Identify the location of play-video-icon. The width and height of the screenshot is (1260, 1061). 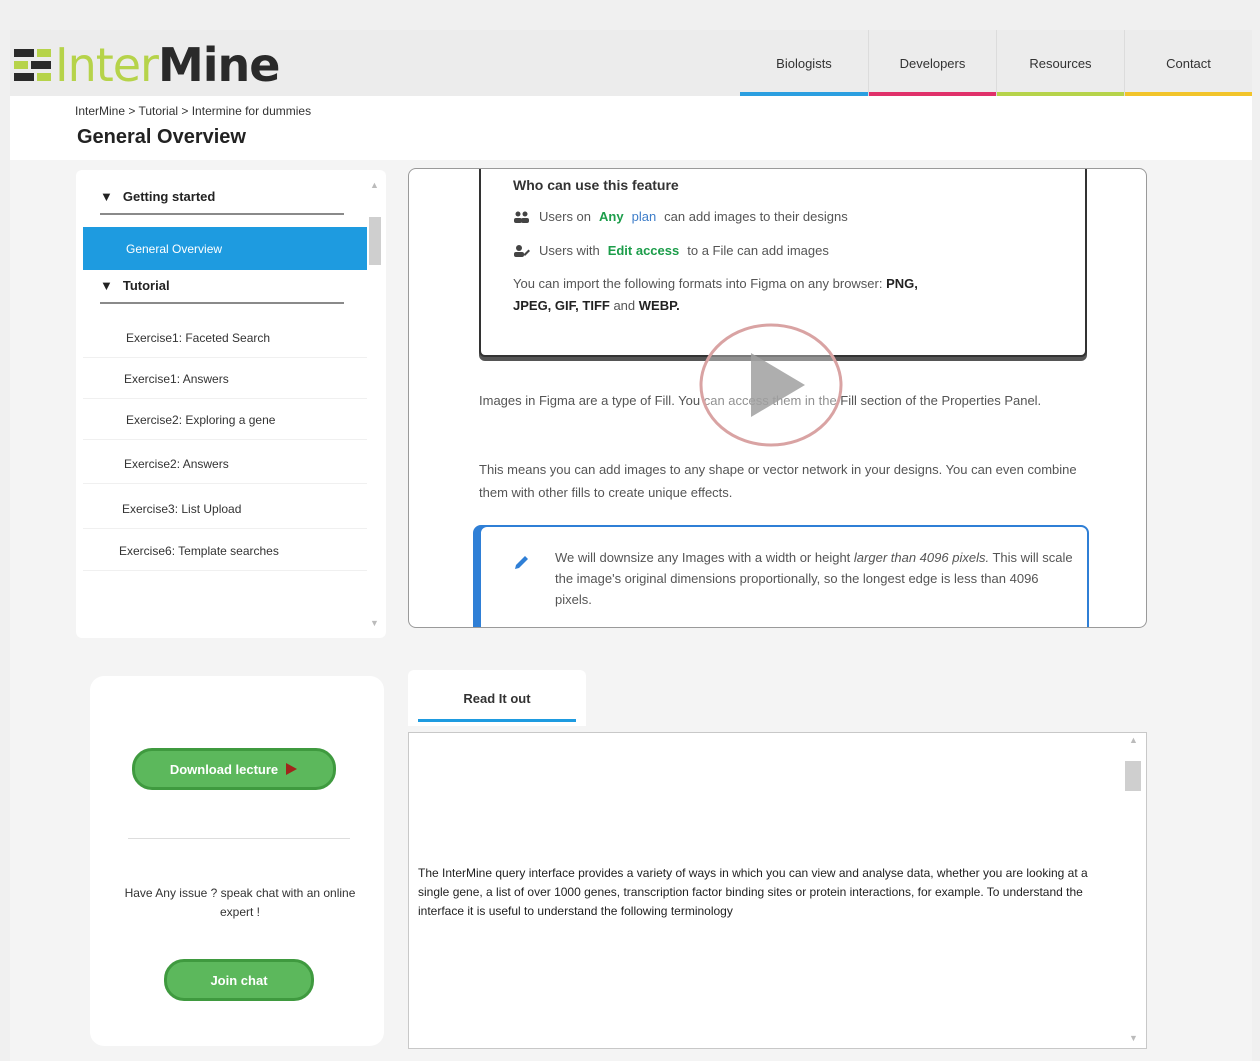
(771, 385).